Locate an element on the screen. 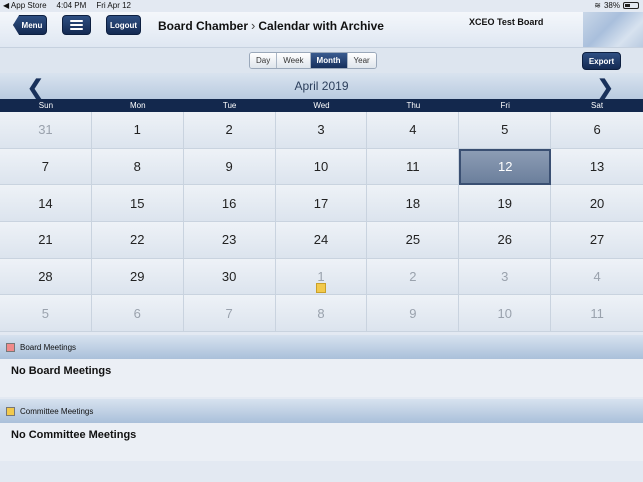  calendar-day: 23 is located at coordinates (229, 240).